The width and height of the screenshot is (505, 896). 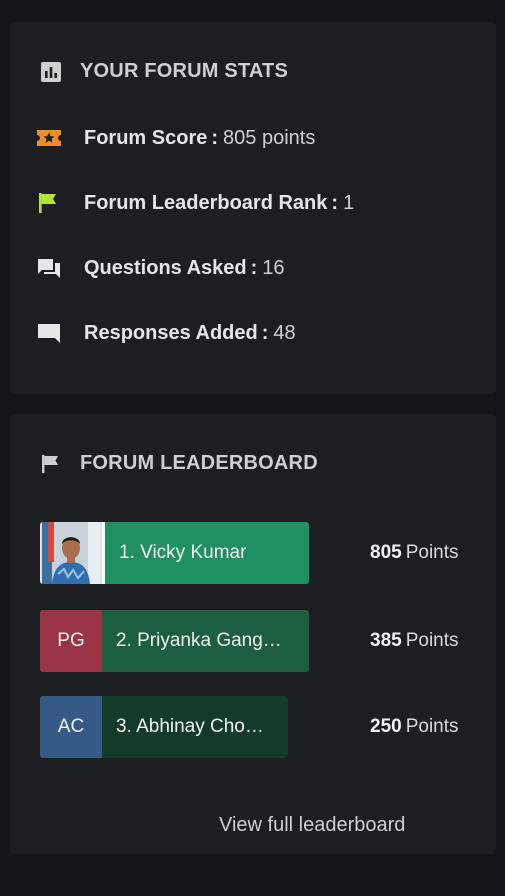 I want to click on forum-stats-header: YOUR FORUM STATS, so click(x=164, y=71).